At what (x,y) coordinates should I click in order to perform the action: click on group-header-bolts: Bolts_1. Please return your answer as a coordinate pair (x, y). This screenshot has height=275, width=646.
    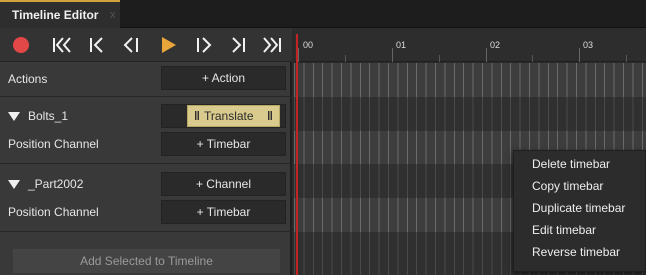
    Looking at the image, I should click on (38, 116).